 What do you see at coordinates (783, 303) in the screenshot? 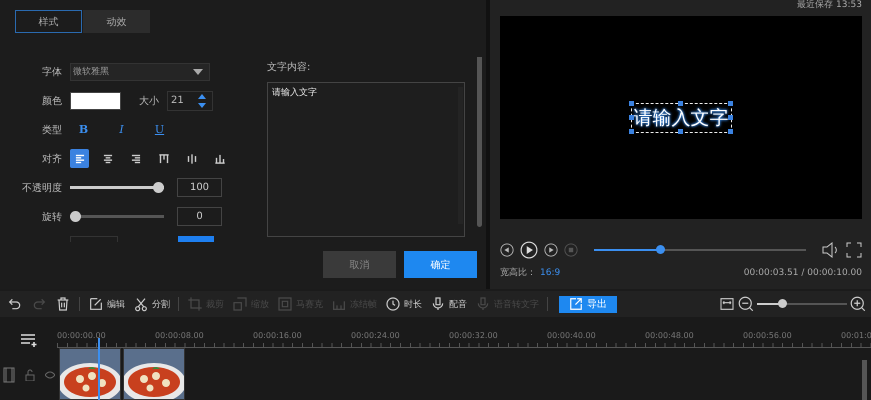
I see `zoom-slider-thumb` at bounding box center [783, 303].